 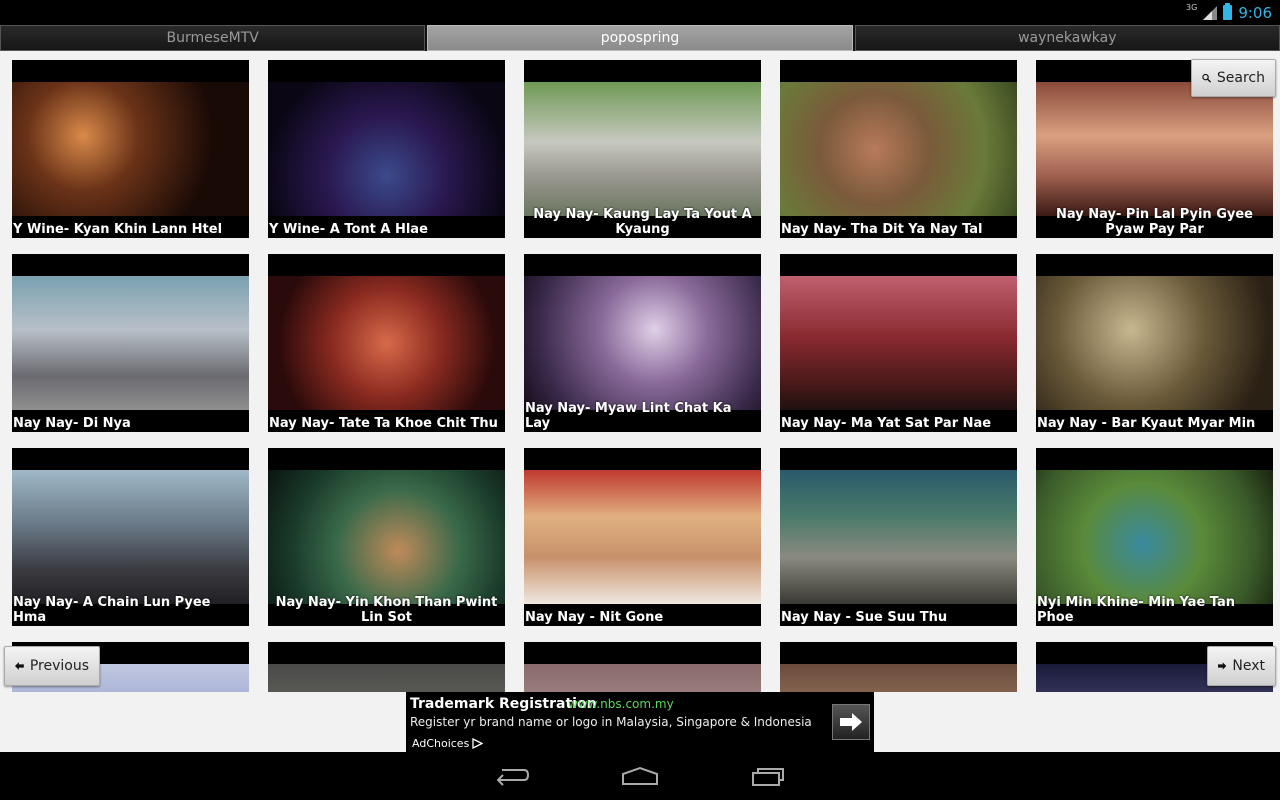 I want to click on previous-button-label: Previous, so click(x=59, y=666).